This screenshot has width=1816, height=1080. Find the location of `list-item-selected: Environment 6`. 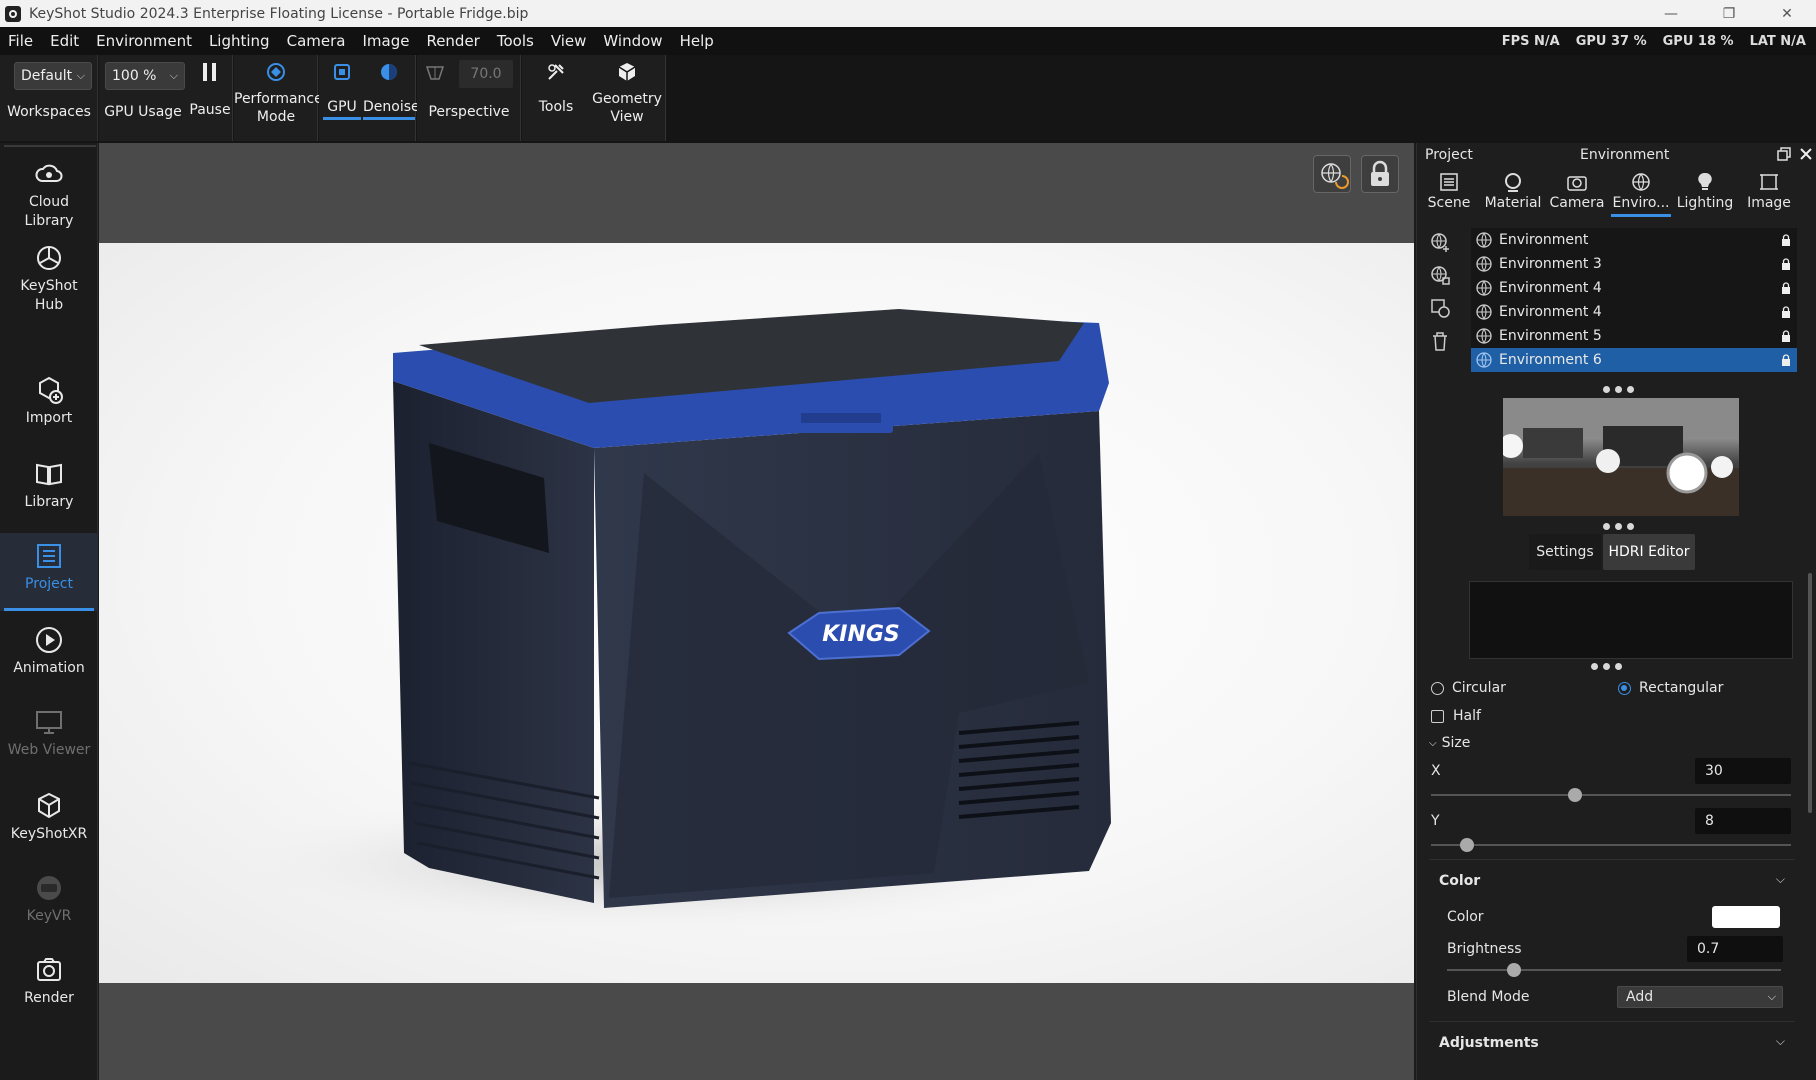

list-item-selected: Environment 6 is located at coordinates (1634, 360).